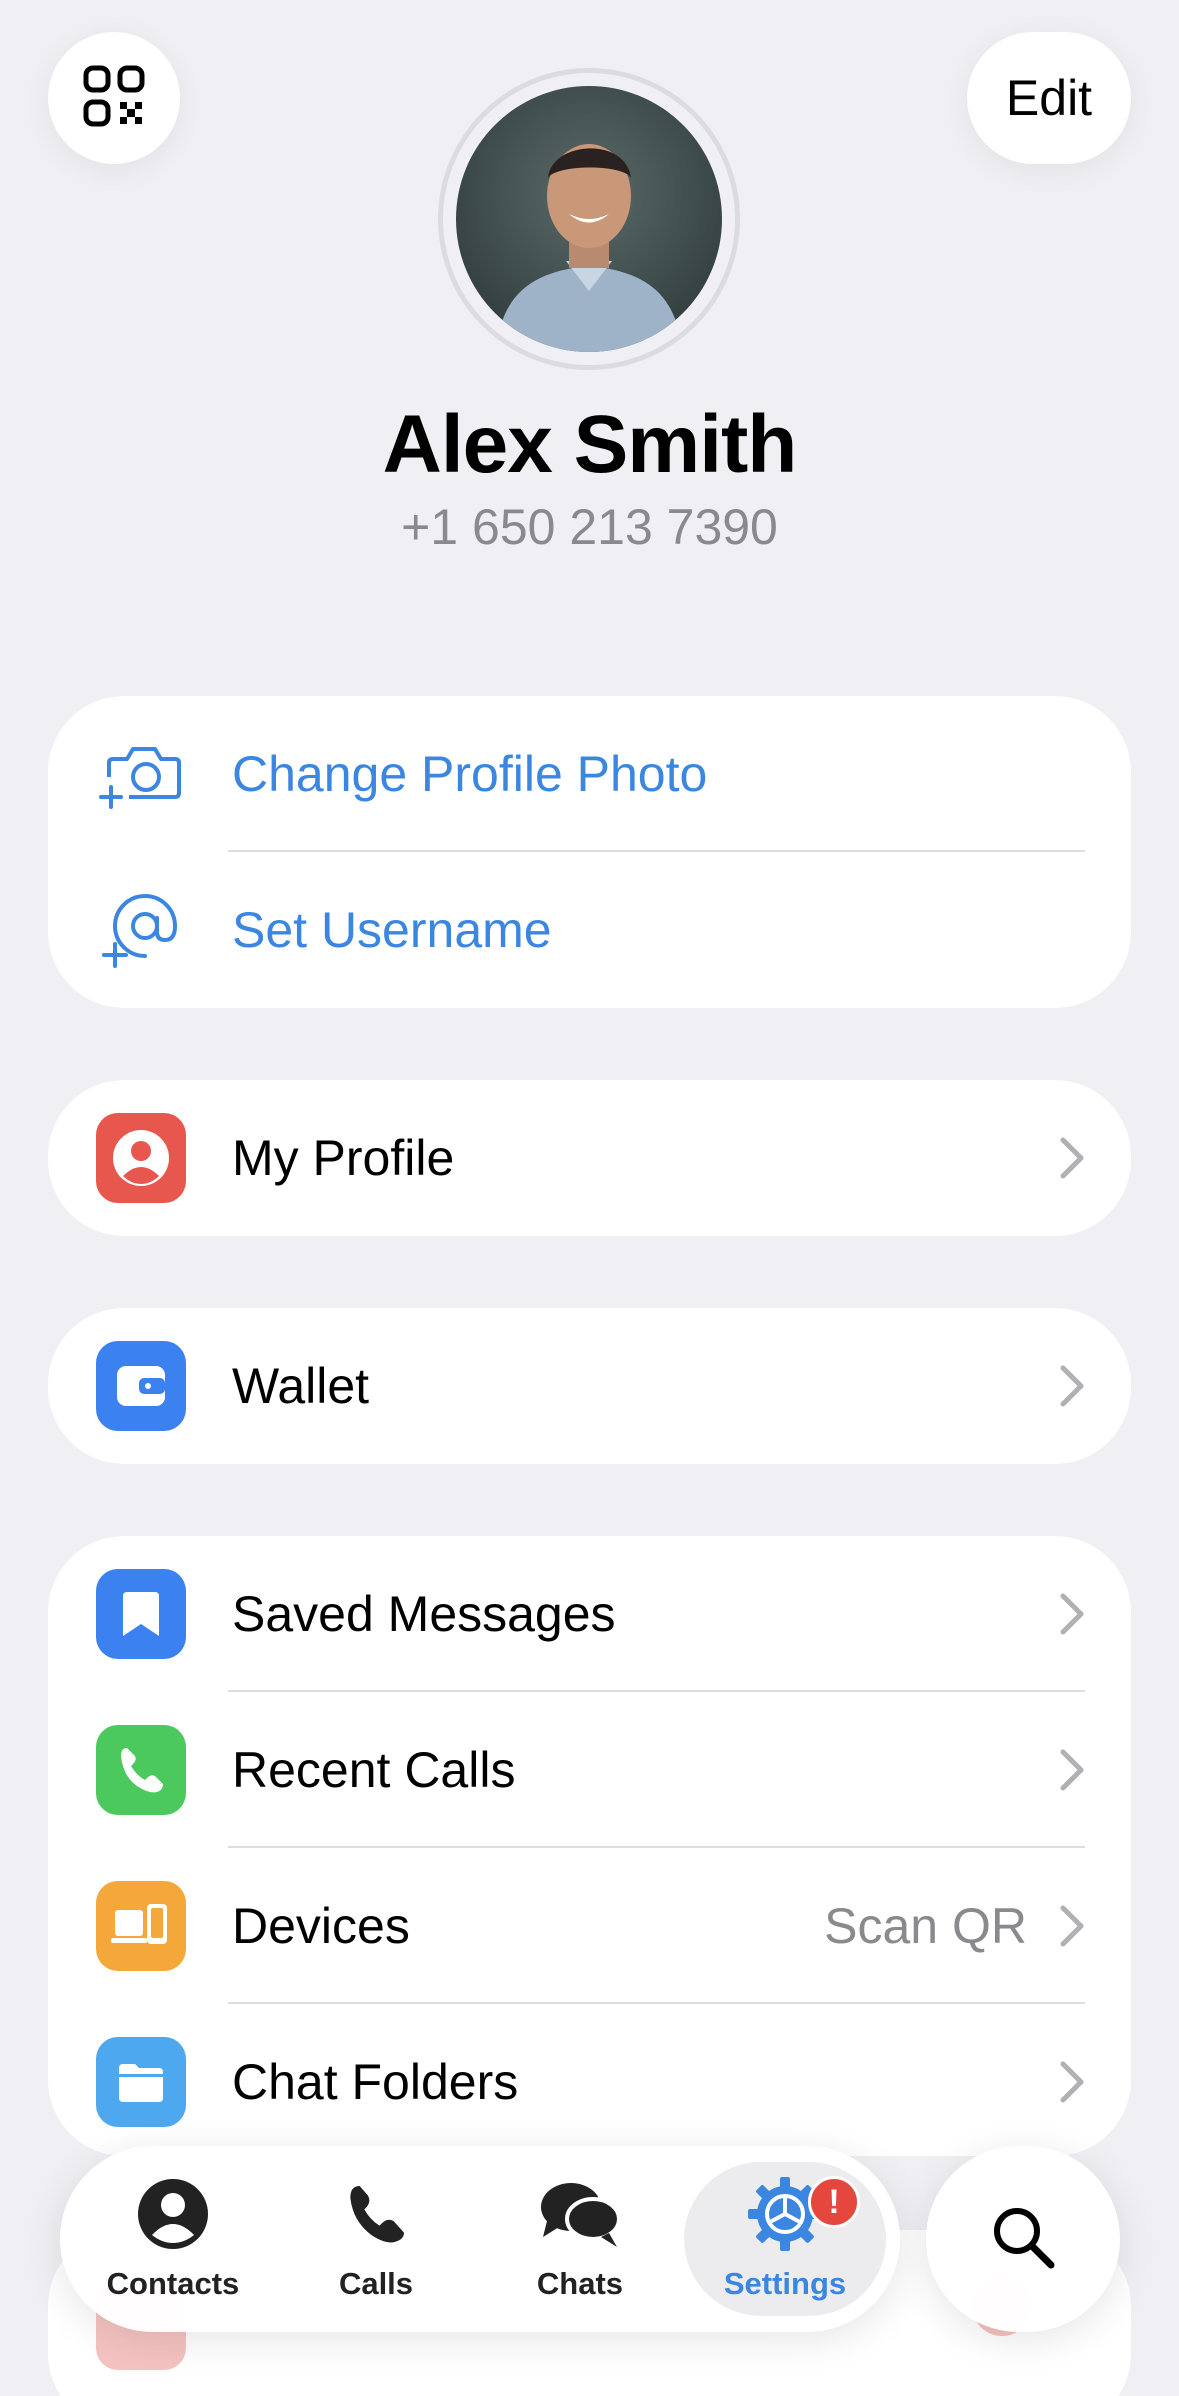 The image size is (1179, 2396). I want to click on devices-icon, so click(141, 1926).